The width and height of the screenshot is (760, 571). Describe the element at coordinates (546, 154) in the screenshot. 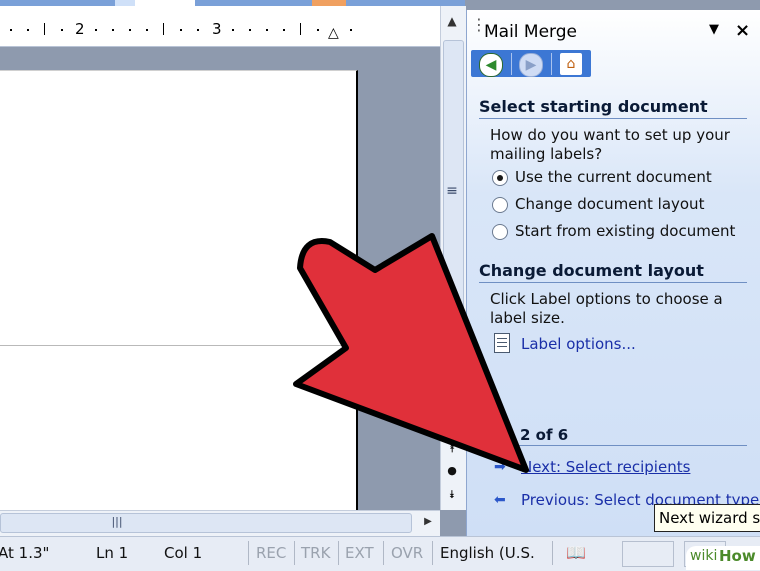

I see `question-text: mailing labels?` at that location.